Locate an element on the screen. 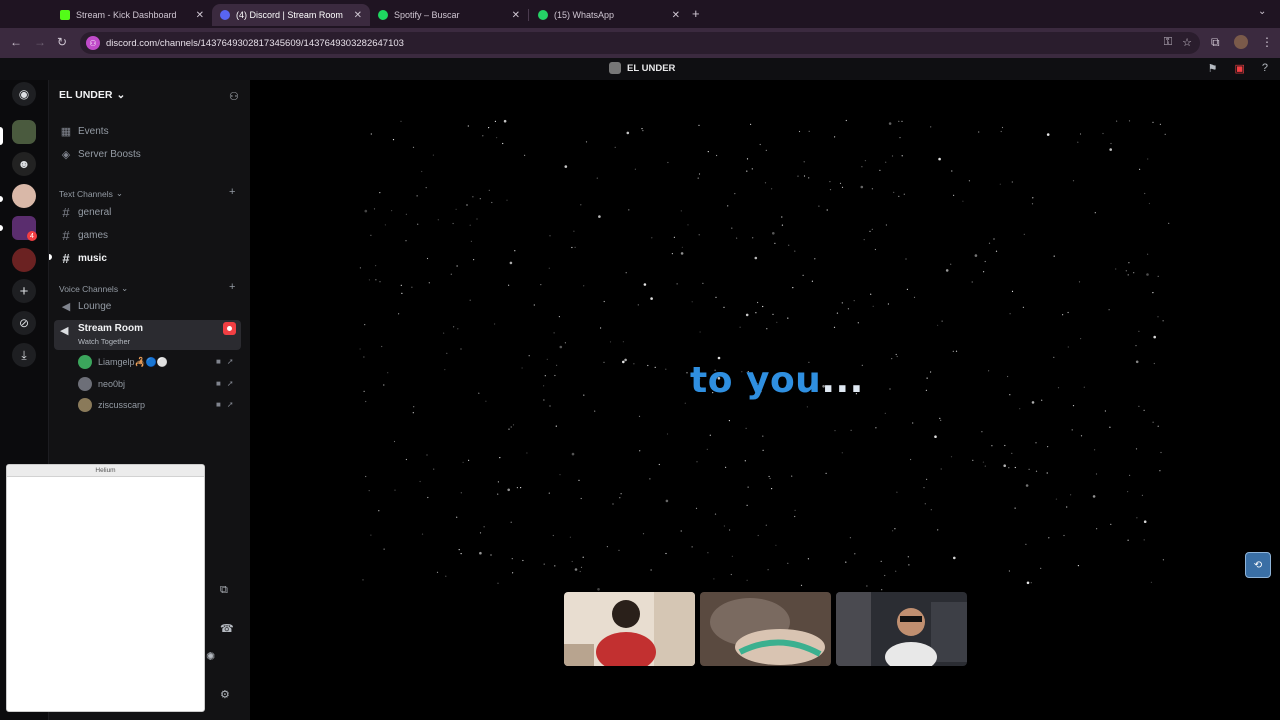 The width and height of the screenshot is (1280, 720). helium-popup-window: Helium is located at coordinates (105, 588).